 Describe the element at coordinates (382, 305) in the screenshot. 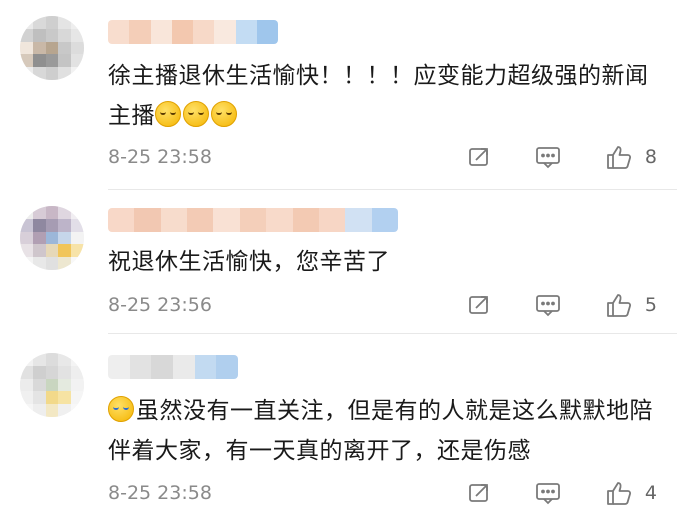

I see `comment-meta: 8-25 23:56 5` at that location.